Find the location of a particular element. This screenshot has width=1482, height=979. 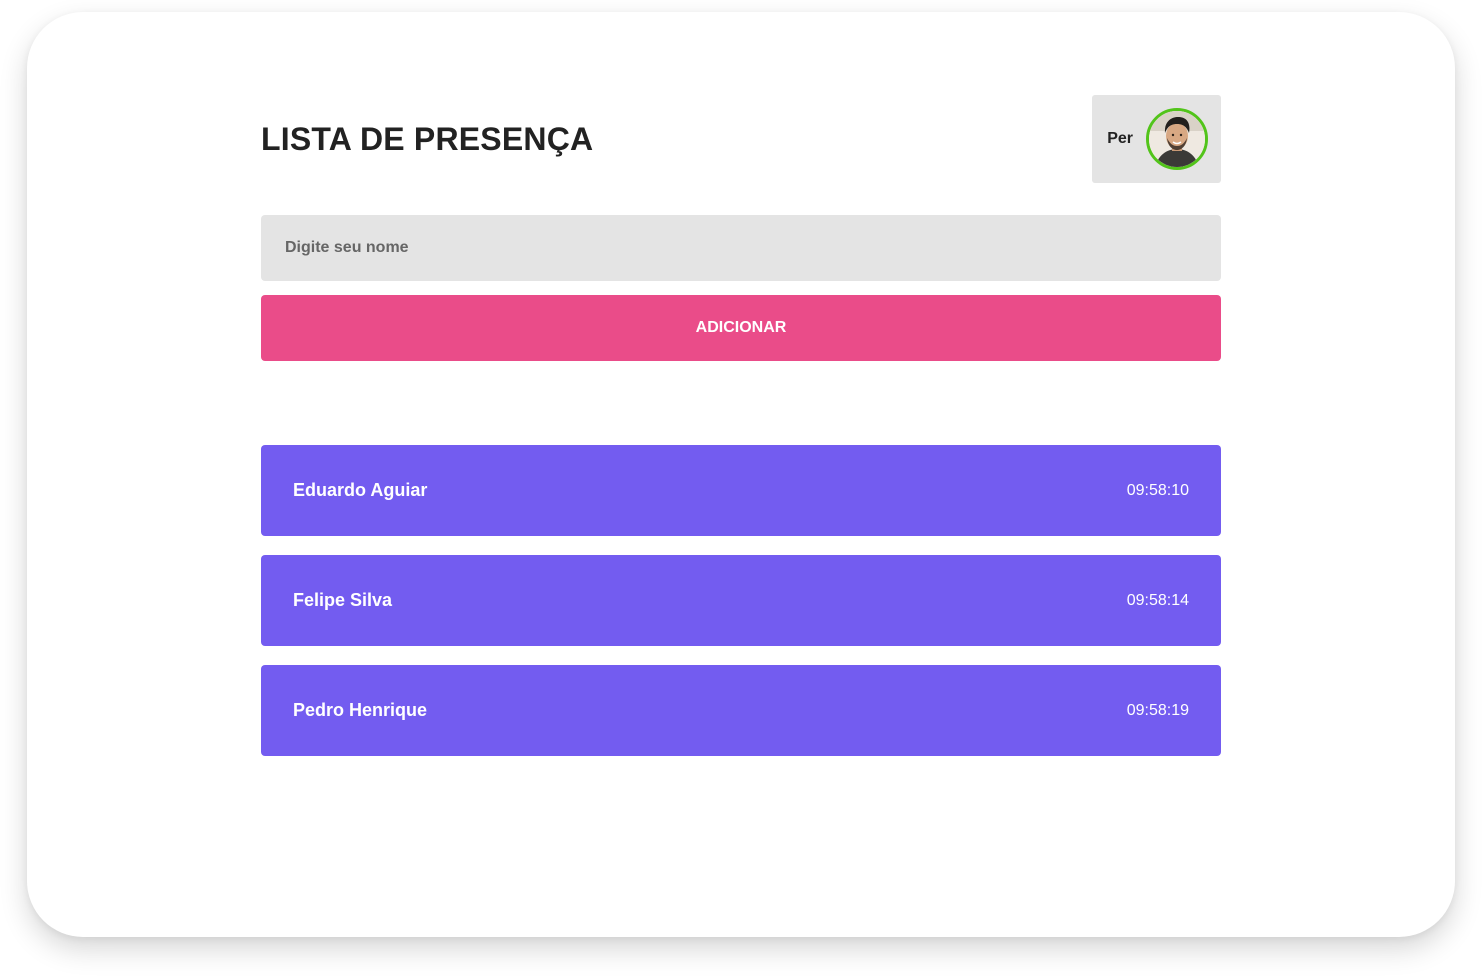

attendee-name: Felipe Silva is located at coordinates (343, 600).